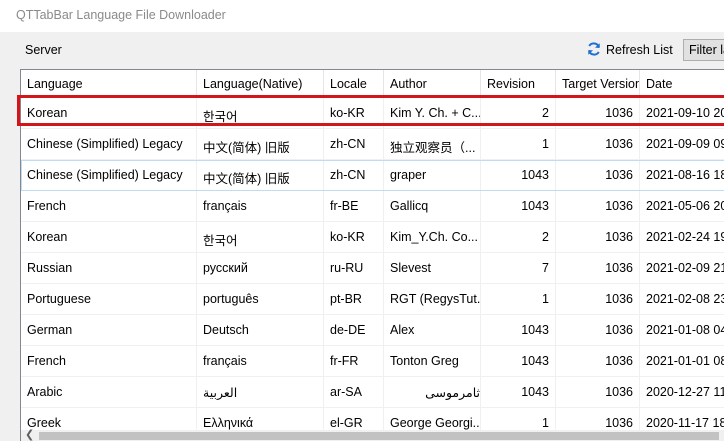  Describe the element at coordinates (362, 49) in the screenshot. I see `toolbar: Server Refresh List Filter la` at that location.